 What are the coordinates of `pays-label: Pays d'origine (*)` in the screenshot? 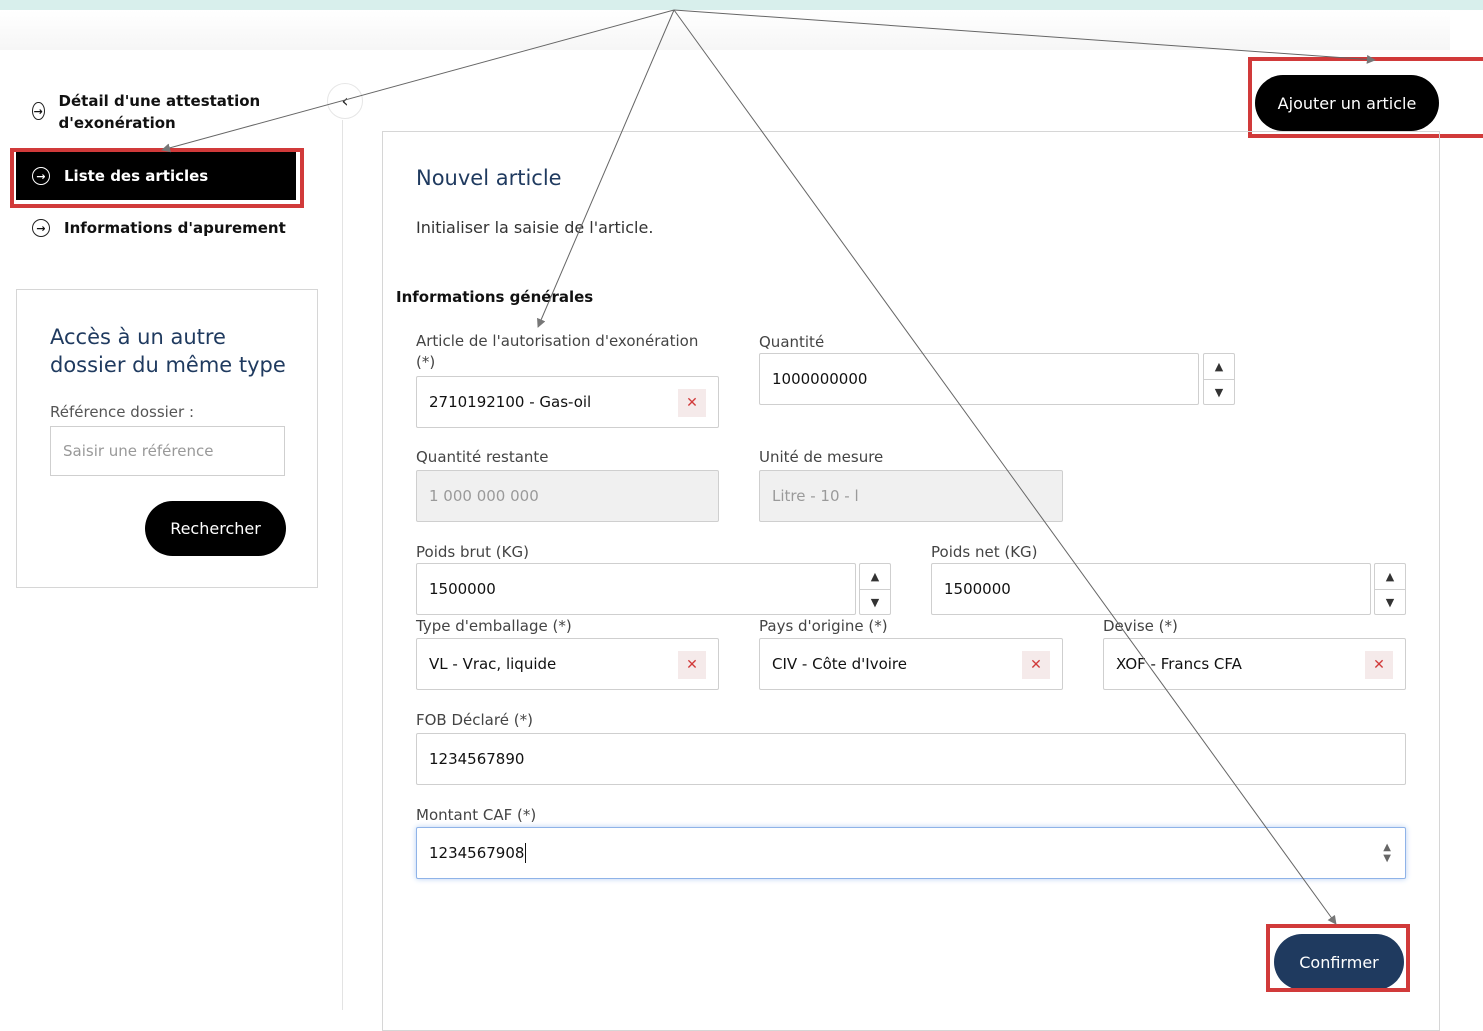 It's located at (823, 626).